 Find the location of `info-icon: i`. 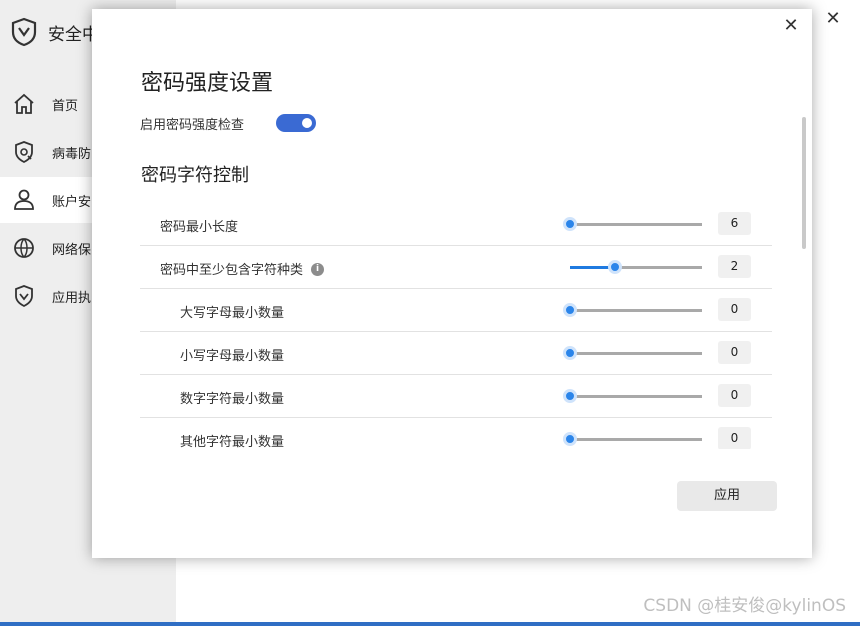

info-icon: i is located at coordinates (318, 269).